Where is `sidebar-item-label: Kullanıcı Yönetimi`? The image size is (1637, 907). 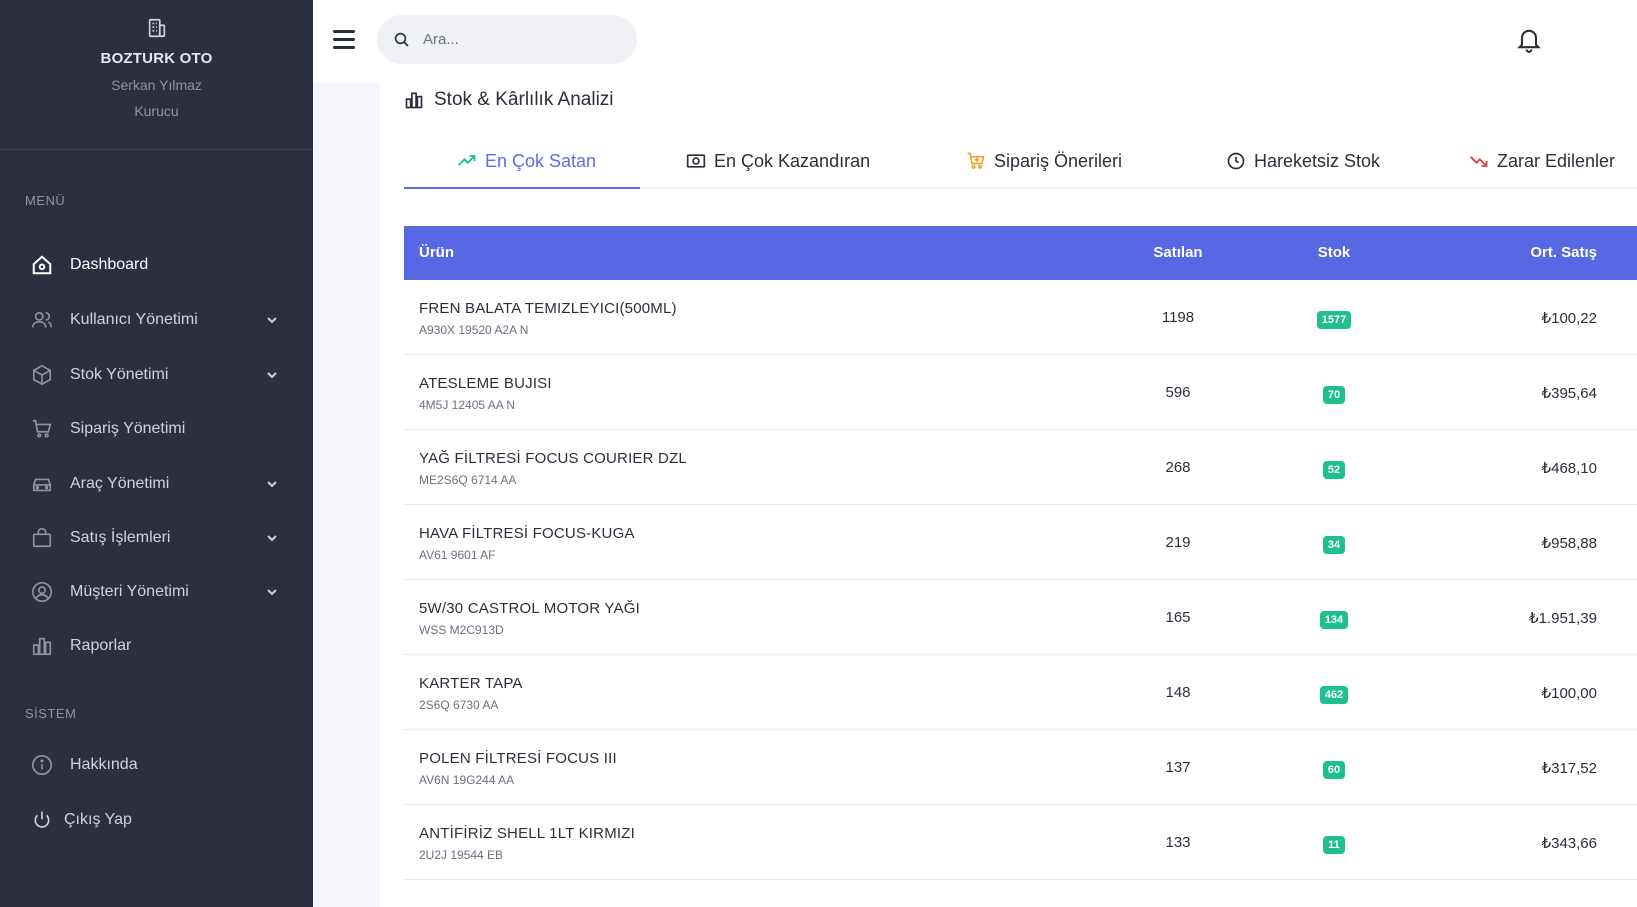
sidebar-item-label: Kullanıcı Yönetimi is located at coordinates (134, 319).